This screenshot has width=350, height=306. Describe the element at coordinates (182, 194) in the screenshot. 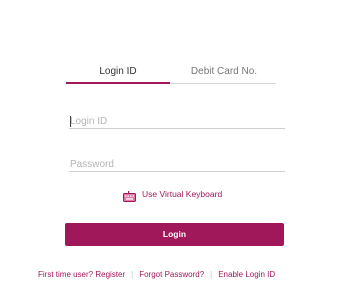

I see `virtual-keyboard-label: Use Virtual Keyboard` at that location.